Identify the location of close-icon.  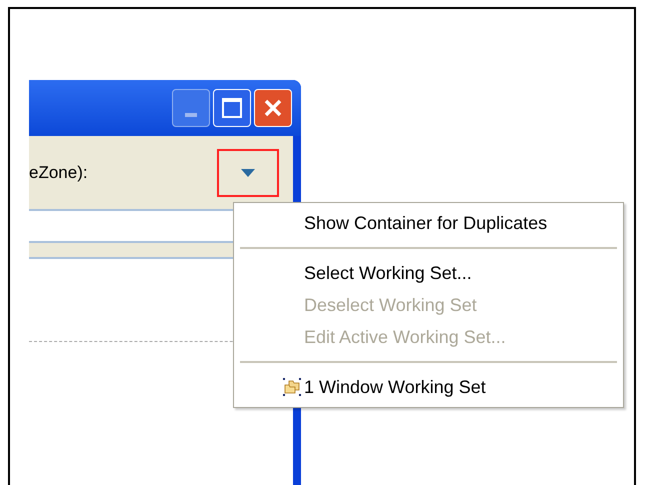
(273, 108).